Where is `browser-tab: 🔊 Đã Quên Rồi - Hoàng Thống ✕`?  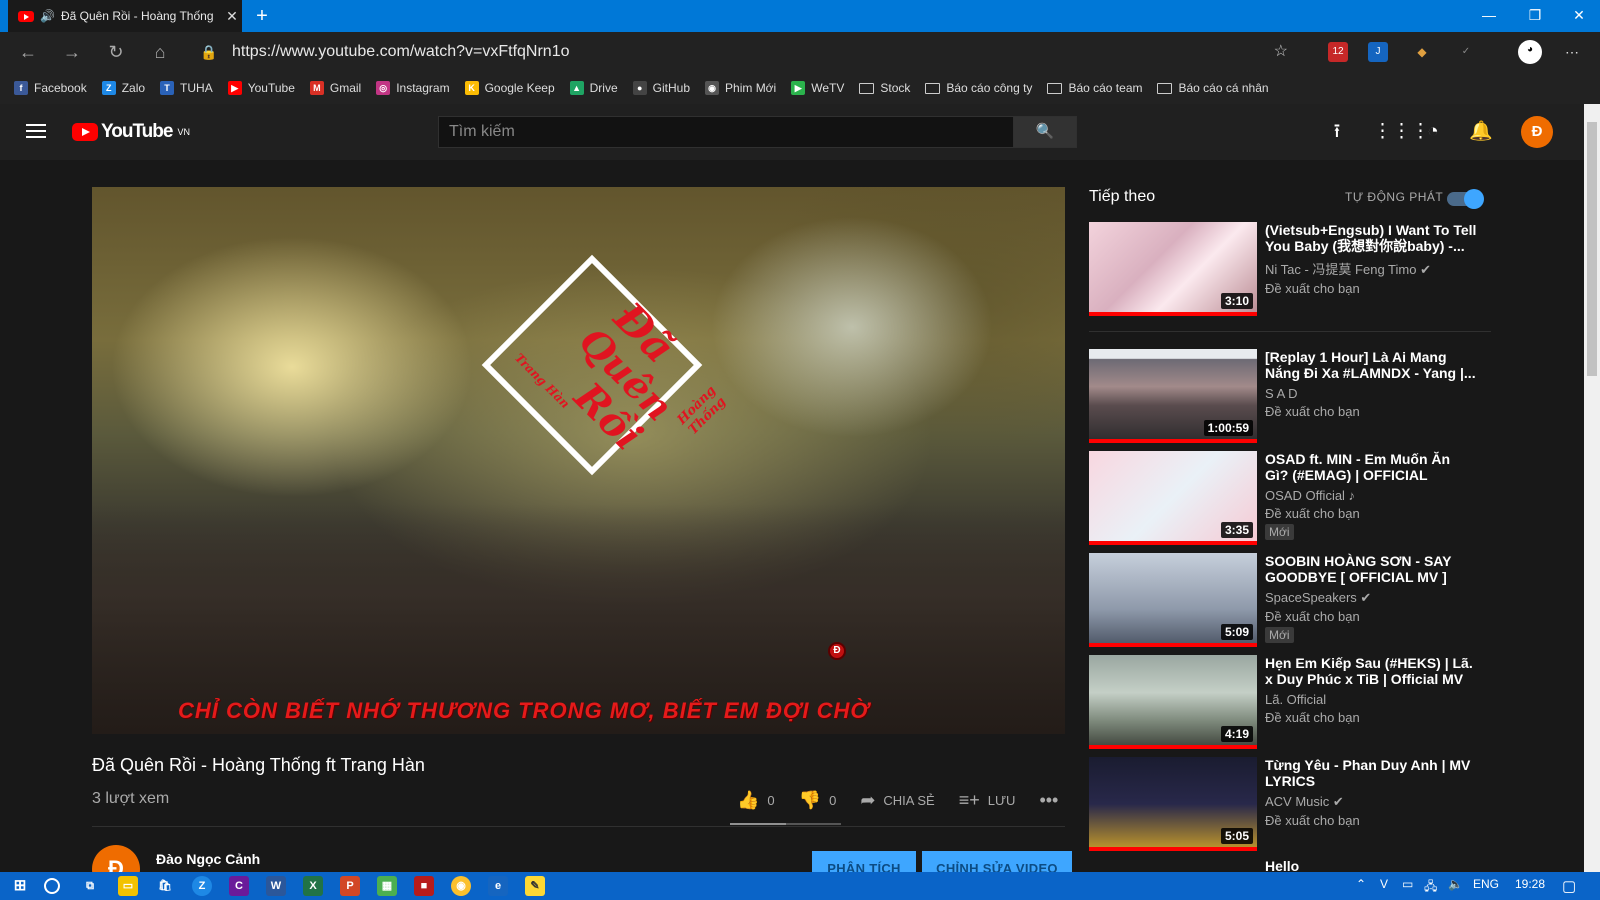
browser-tab: 🔊 Đã Quên Rồi - Hoàng Thống ✕ is located at coordinates (125, 16).